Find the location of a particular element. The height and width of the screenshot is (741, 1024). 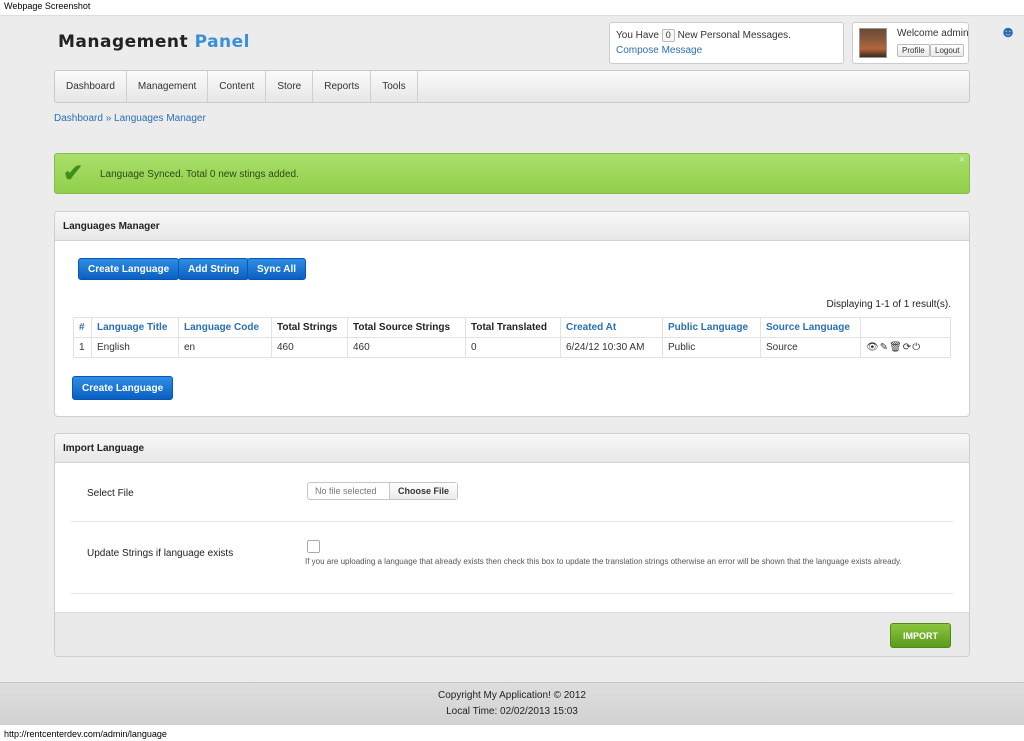

cell-index: 1 is located at coordinates (82, 347).